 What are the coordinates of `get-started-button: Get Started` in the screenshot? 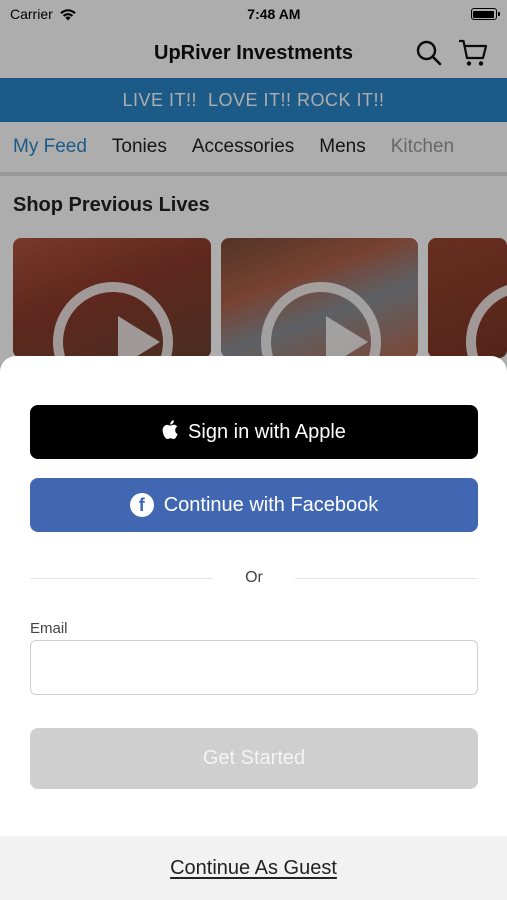 It's located at (254, 758).